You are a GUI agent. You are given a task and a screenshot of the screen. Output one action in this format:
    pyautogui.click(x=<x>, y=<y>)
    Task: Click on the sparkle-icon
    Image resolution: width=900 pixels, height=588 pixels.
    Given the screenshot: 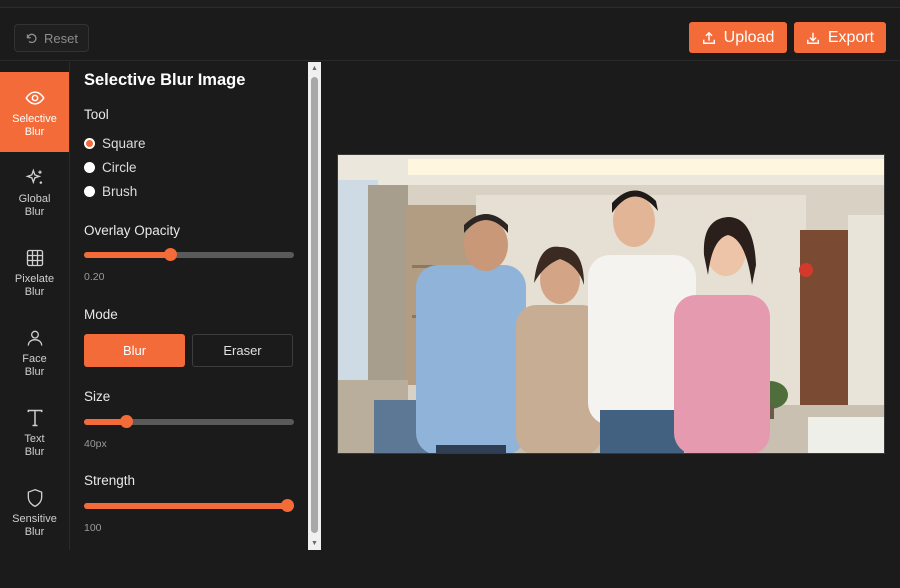 What is the action you would take?
    pyautogui.click(x=33, y=176)
    